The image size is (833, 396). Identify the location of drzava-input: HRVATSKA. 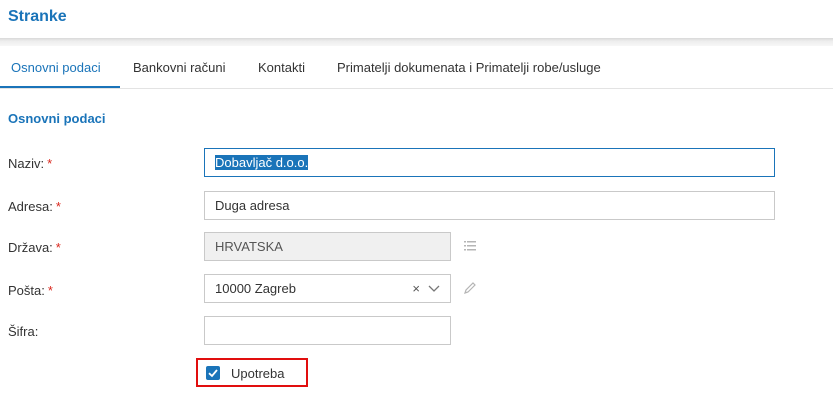
(327, 246).